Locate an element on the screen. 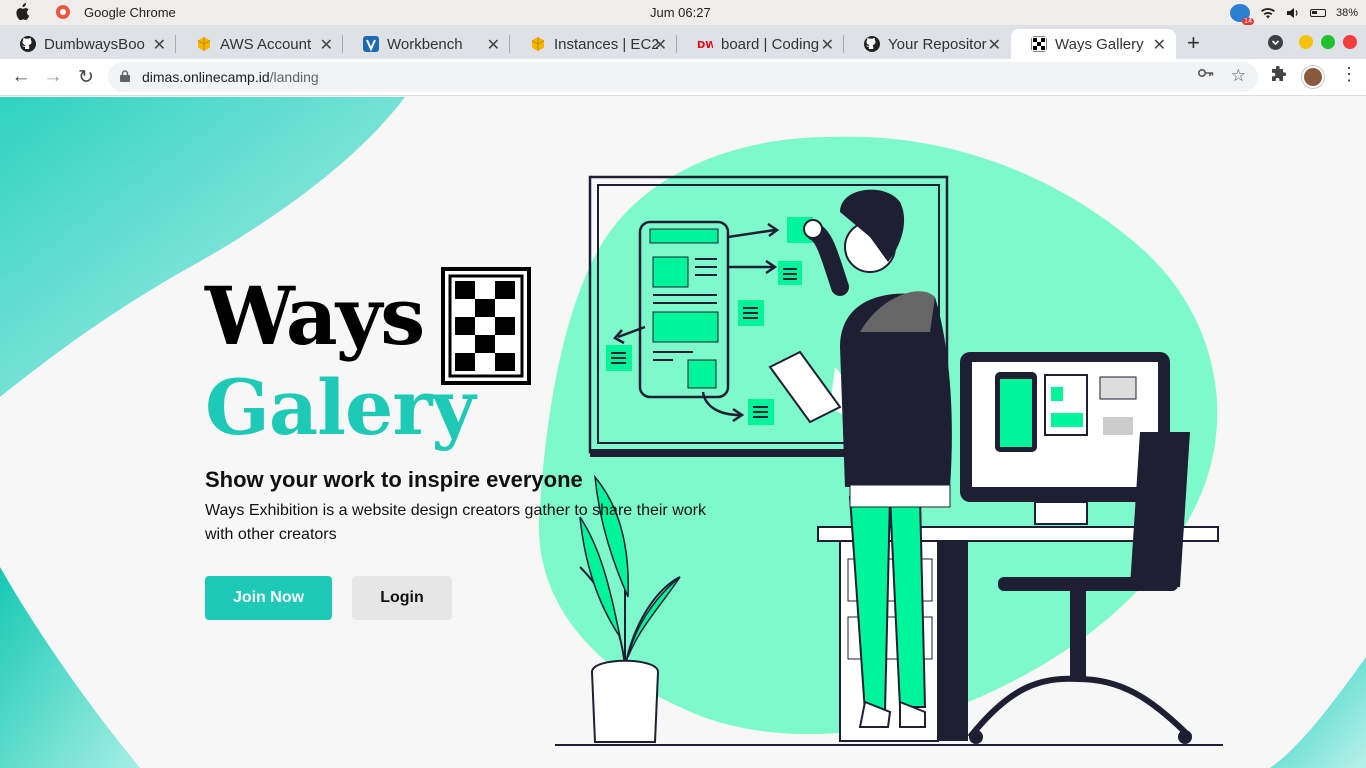 The height and width of the screenshot is (768, 1366). svg-text: DW is located at coordinates (705, 45).